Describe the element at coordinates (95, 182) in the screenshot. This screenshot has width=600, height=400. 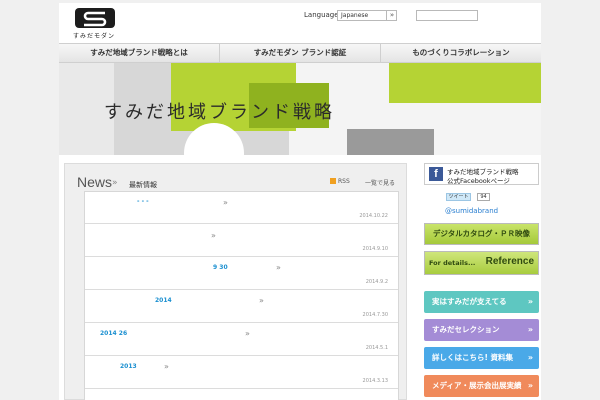
I see `news-title: News` at that location.